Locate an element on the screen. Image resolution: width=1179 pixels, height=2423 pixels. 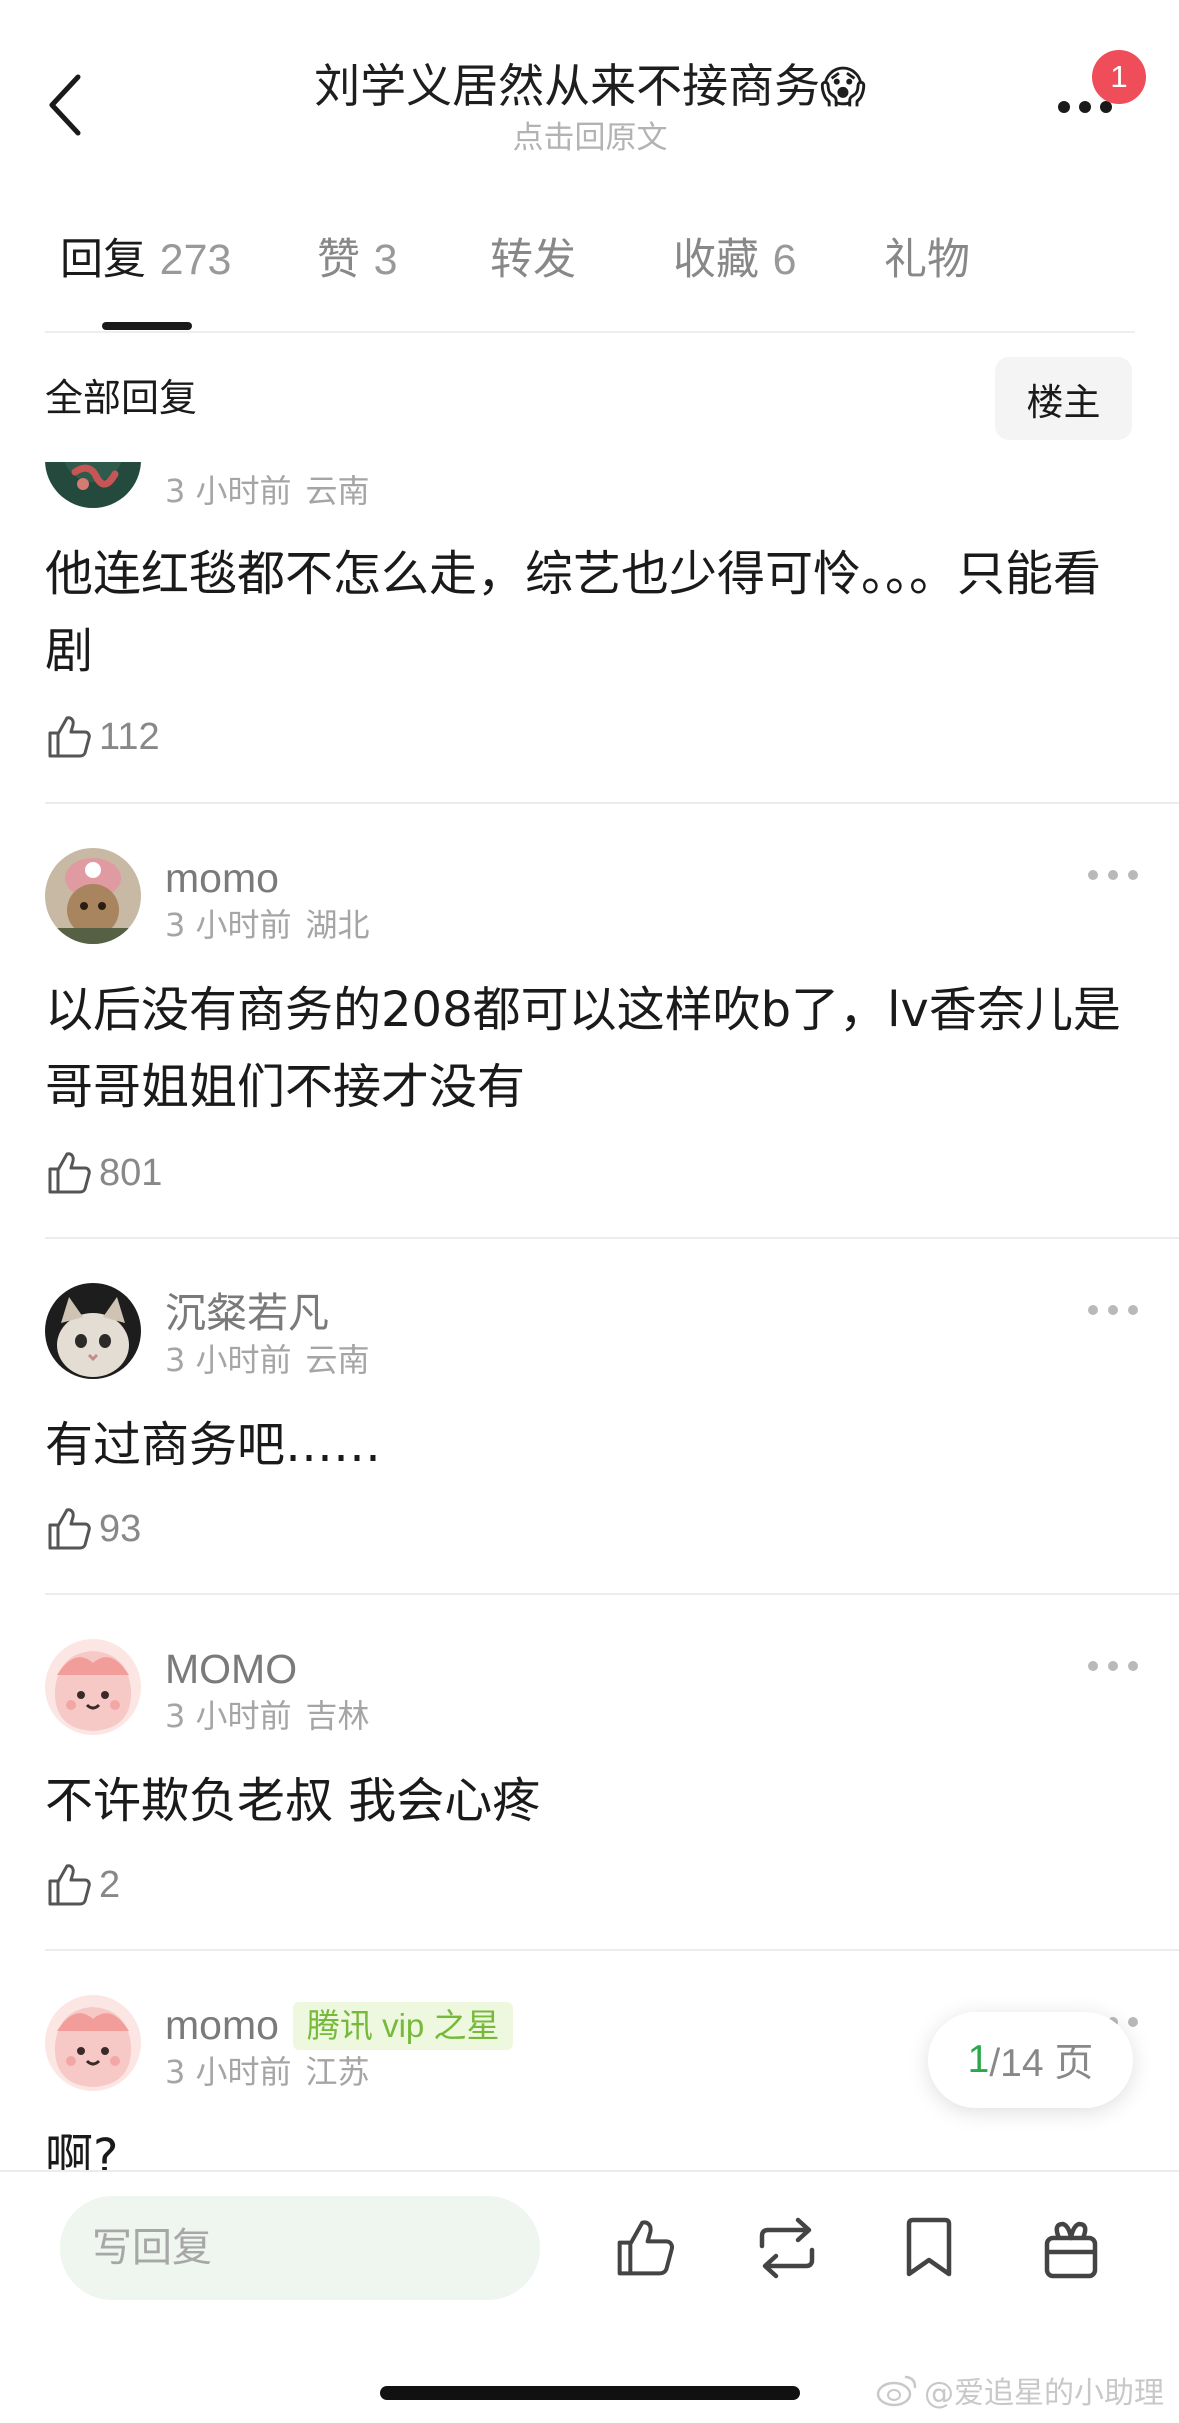
favorite-button is located at coordinates (929, 2248).